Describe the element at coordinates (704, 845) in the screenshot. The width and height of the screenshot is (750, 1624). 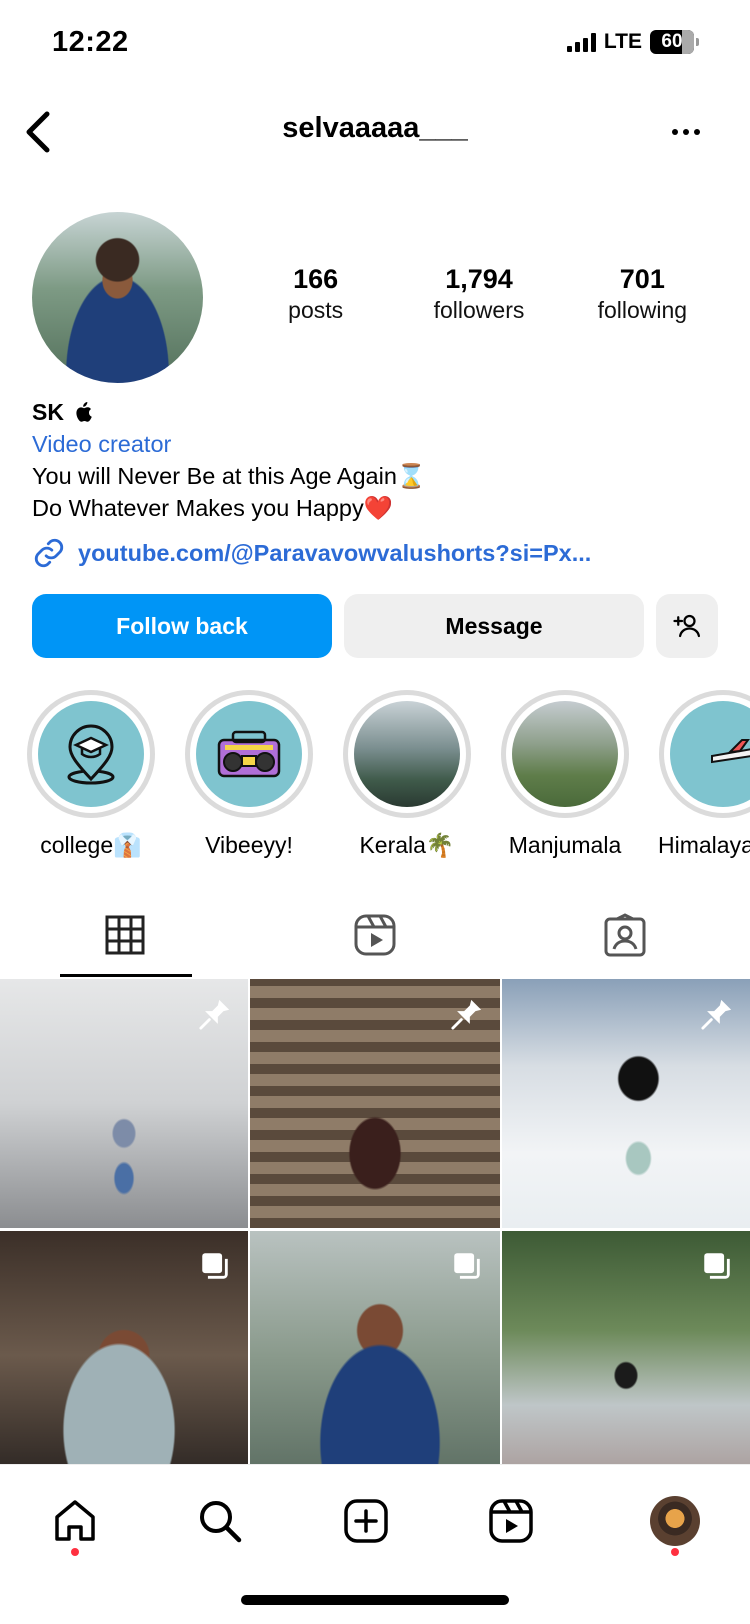
I see `highlight-label: Himalayas` at that location.